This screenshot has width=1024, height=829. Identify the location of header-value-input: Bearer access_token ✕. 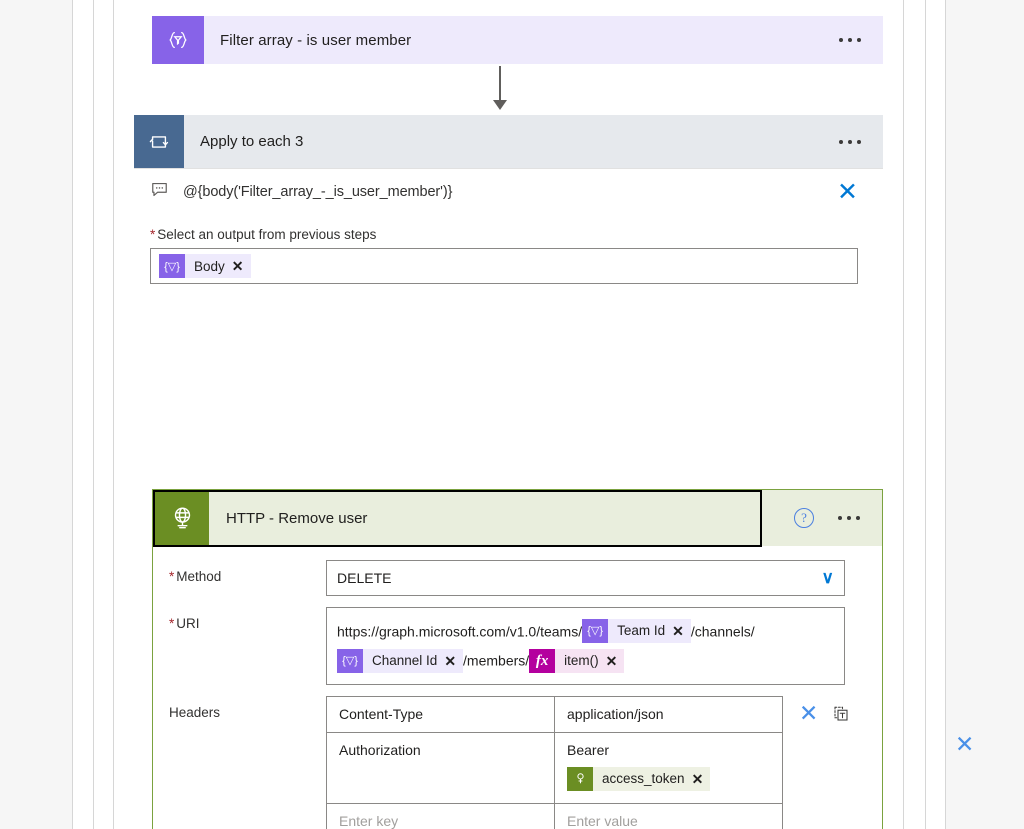
(668, 768).